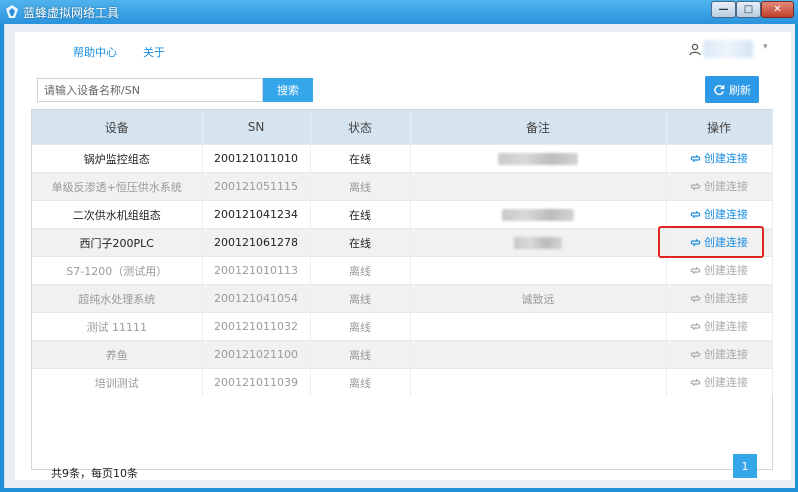  Describe the element at coordinates (256, 382) in the screenshot. I see `cell-sn: 200121011039` at that location.